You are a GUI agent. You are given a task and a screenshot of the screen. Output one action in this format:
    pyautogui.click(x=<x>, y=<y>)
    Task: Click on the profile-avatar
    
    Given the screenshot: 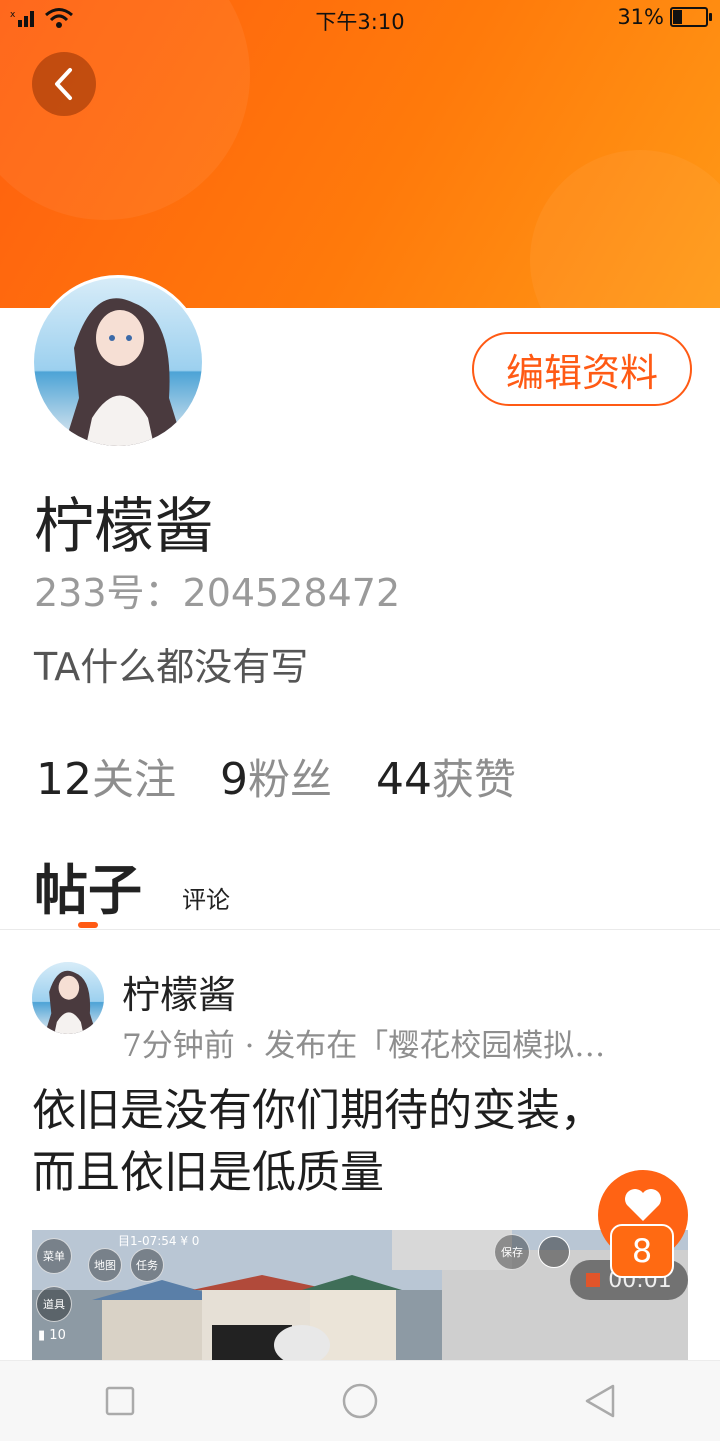 What is the action you would take?
    pyautogui.click(x=118, y=362)
    